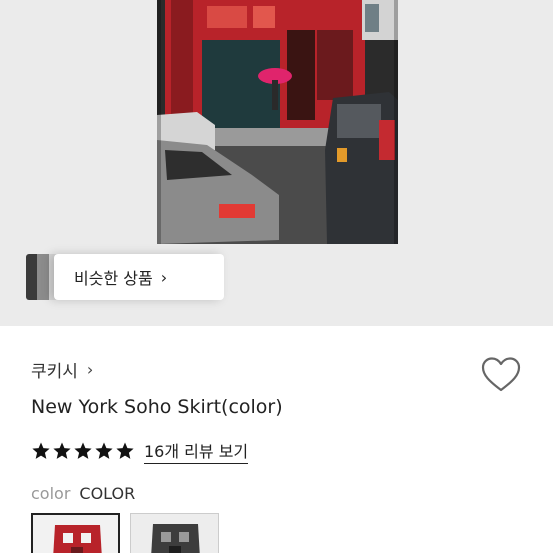 The width and height of the screenshot is (553, 553). What do you see at coordinates (54, 372) in the screenshot?
I see `shop-name: 쿠키시` at bounding box center [54, 372].